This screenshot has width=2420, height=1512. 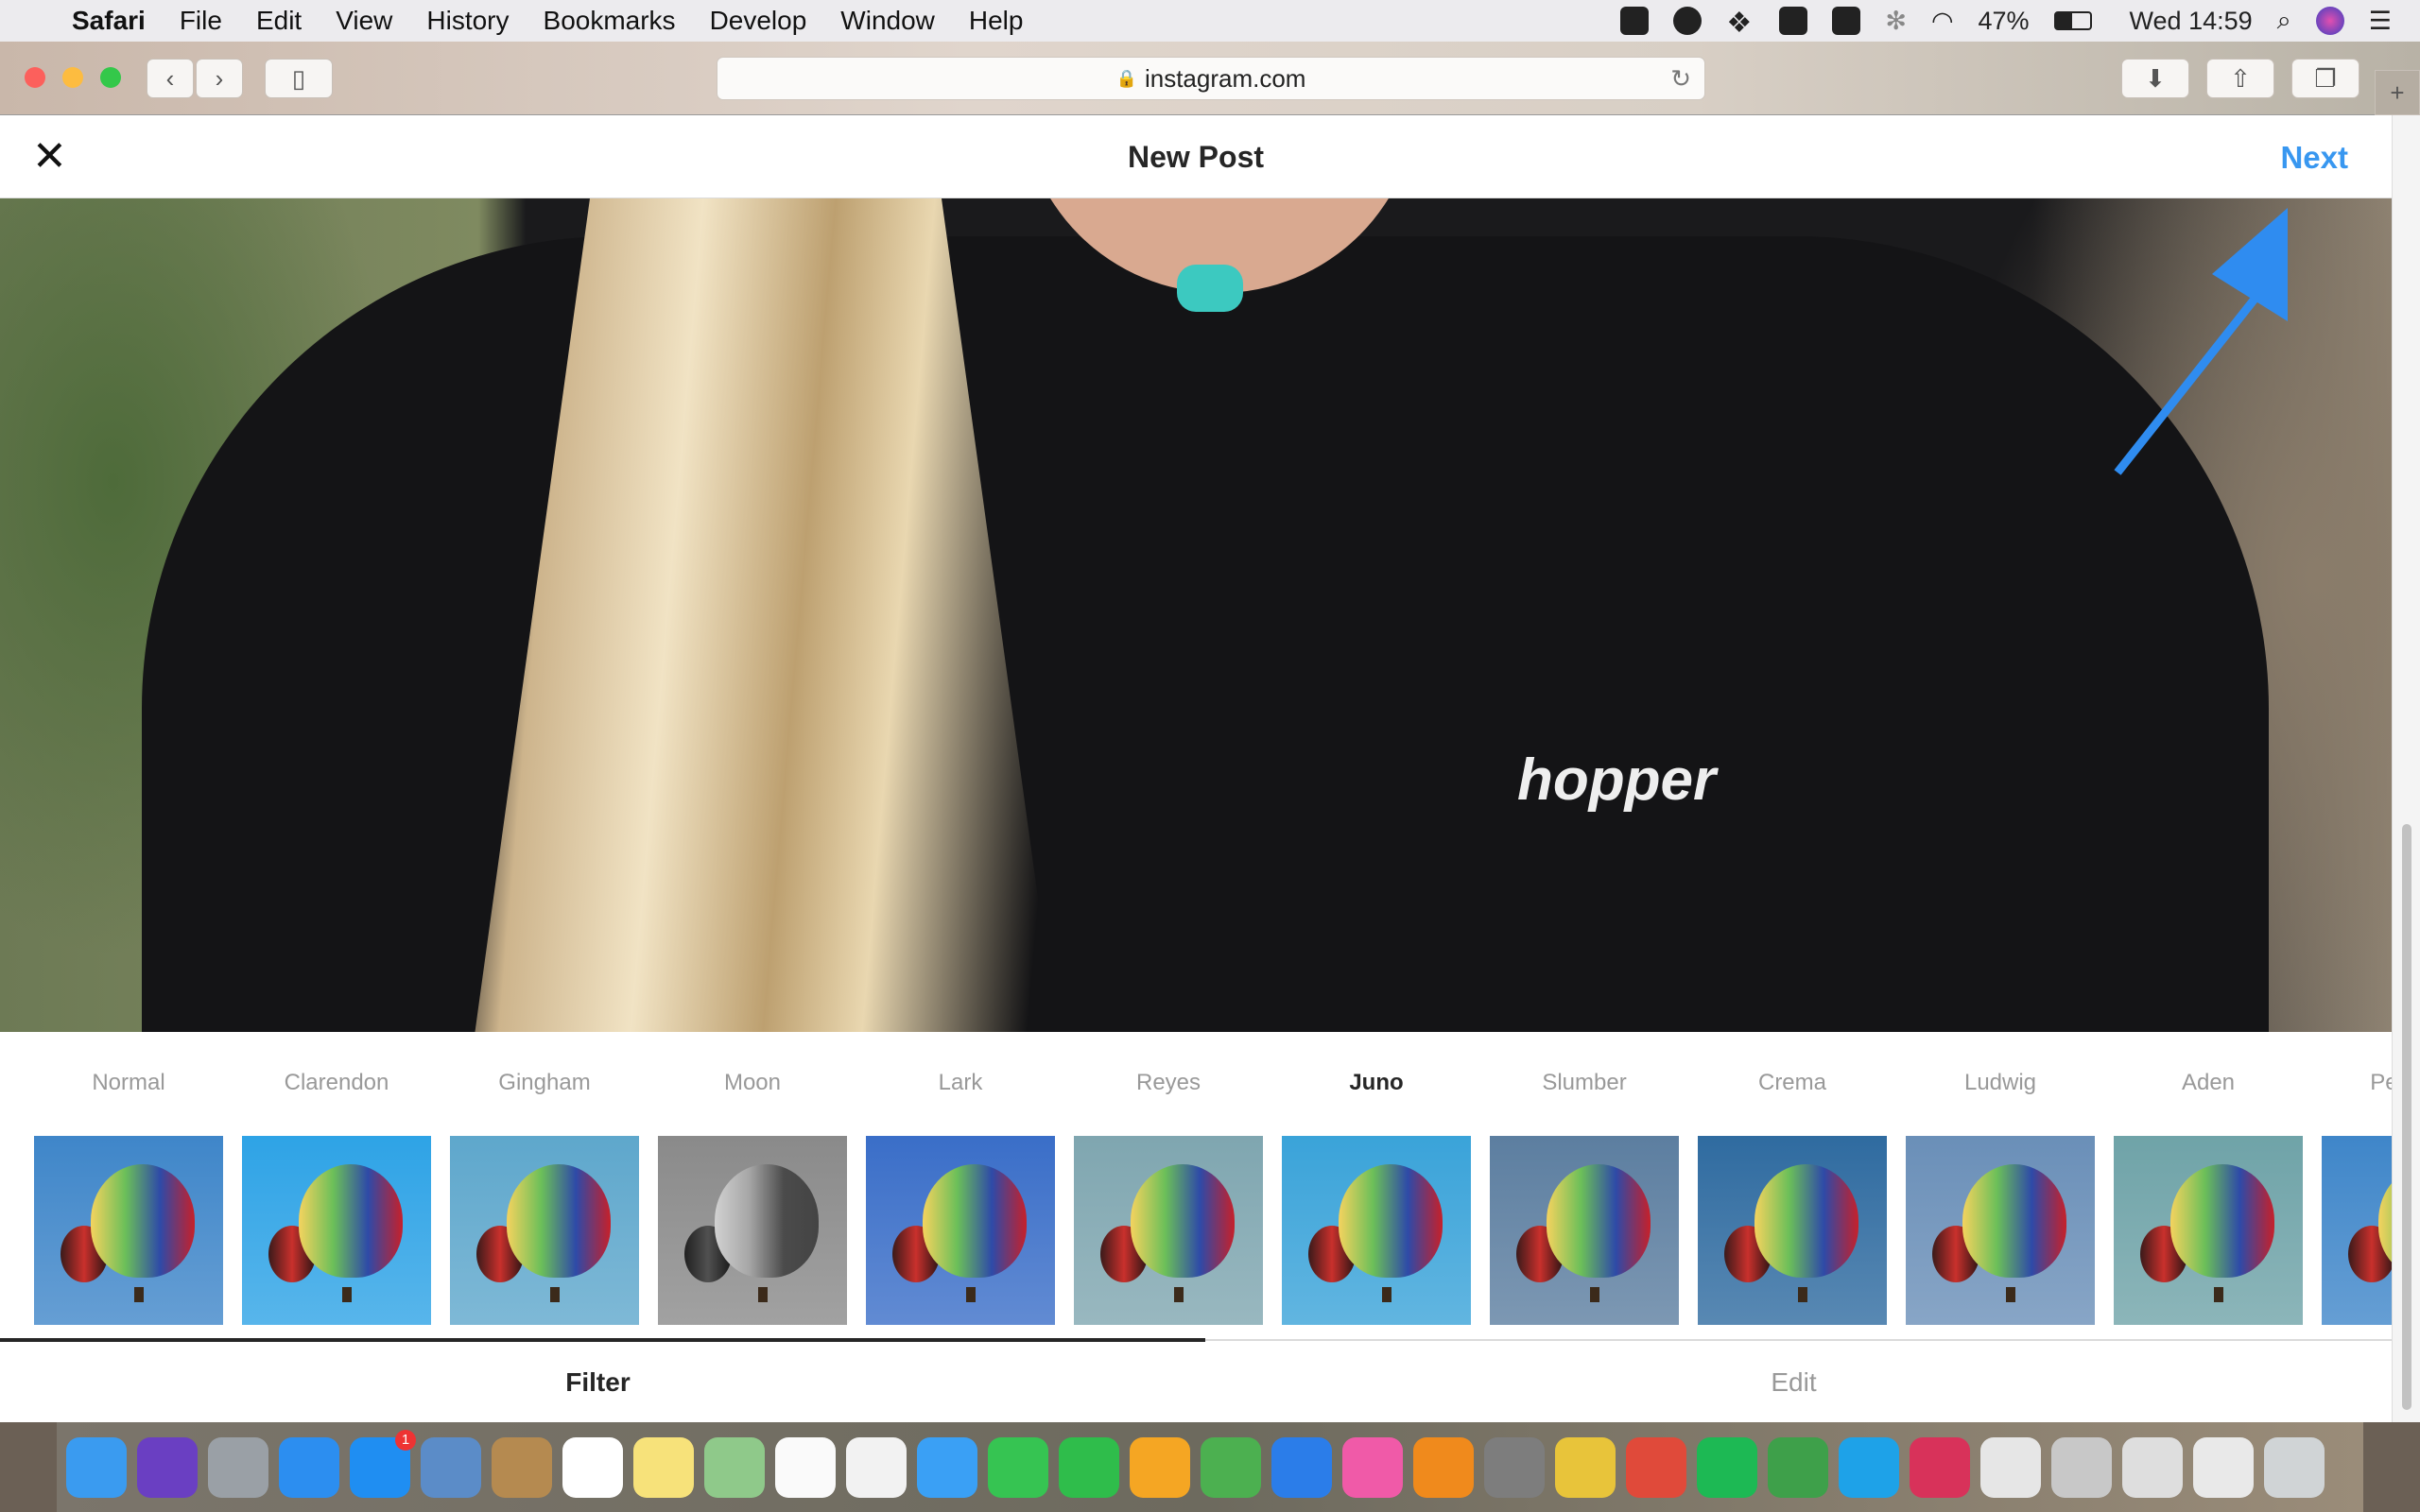 I want to click on forward-button: ›, so click(x=219, y=78).